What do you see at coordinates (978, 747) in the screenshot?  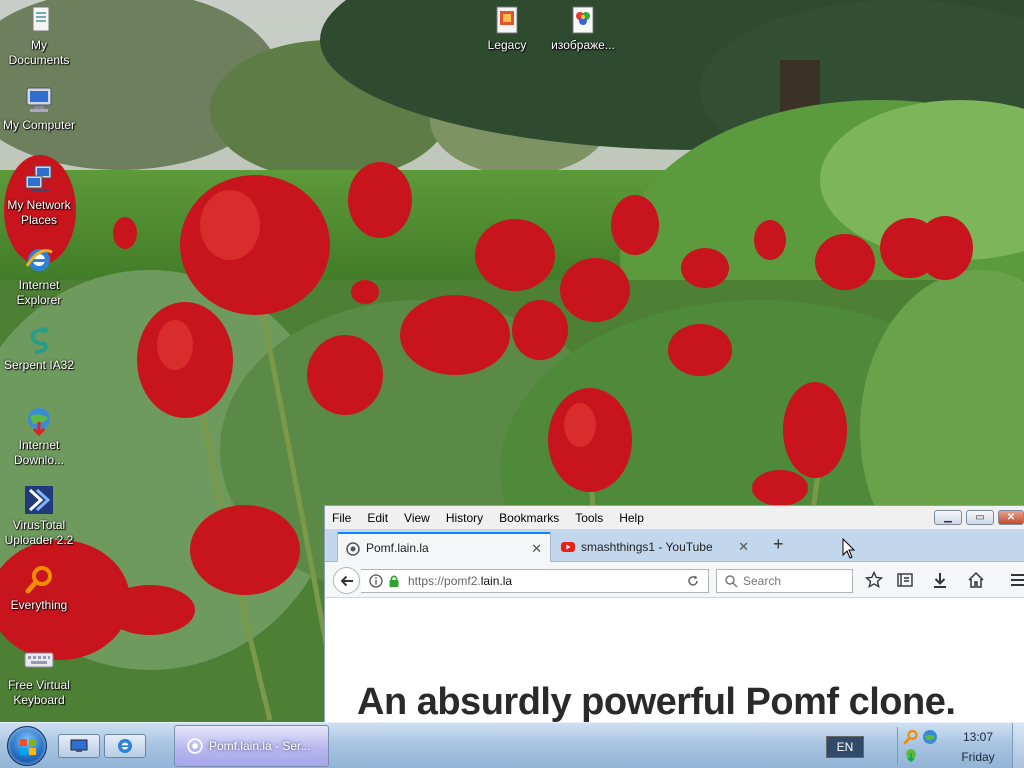 I see `system-clock: 13:07 Friday` at bounding box center [978, 747].